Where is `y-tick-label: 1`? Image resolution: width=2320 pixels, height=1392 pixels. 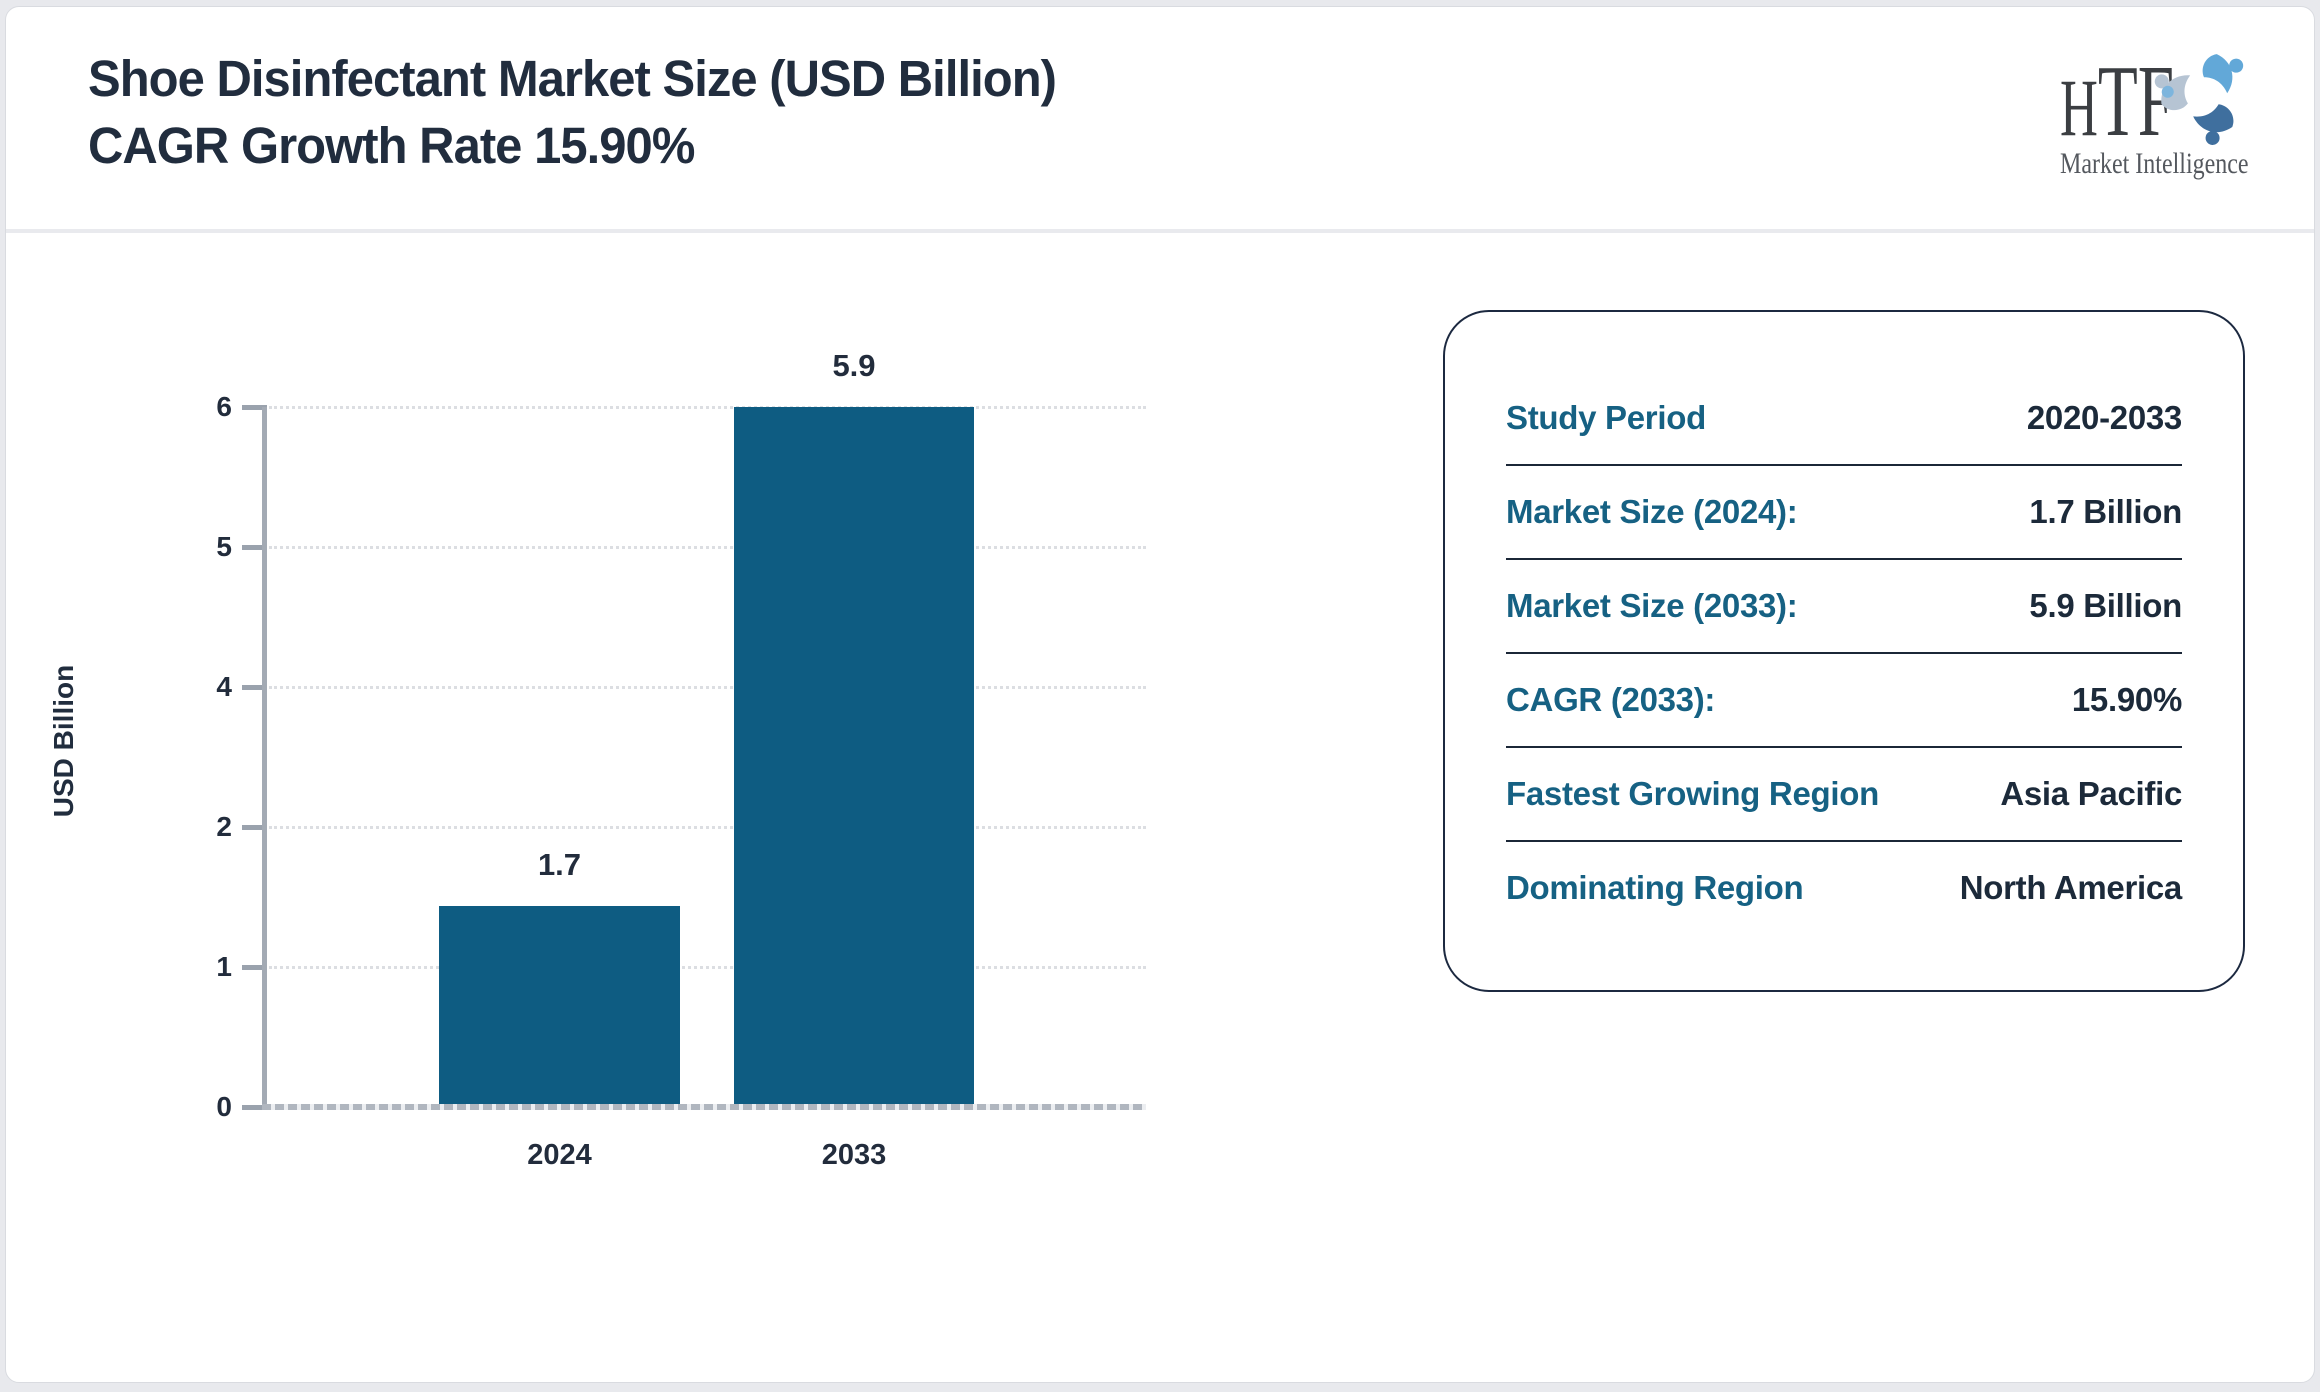 y-tick-label: 1 is located at coordinates (224, 966).